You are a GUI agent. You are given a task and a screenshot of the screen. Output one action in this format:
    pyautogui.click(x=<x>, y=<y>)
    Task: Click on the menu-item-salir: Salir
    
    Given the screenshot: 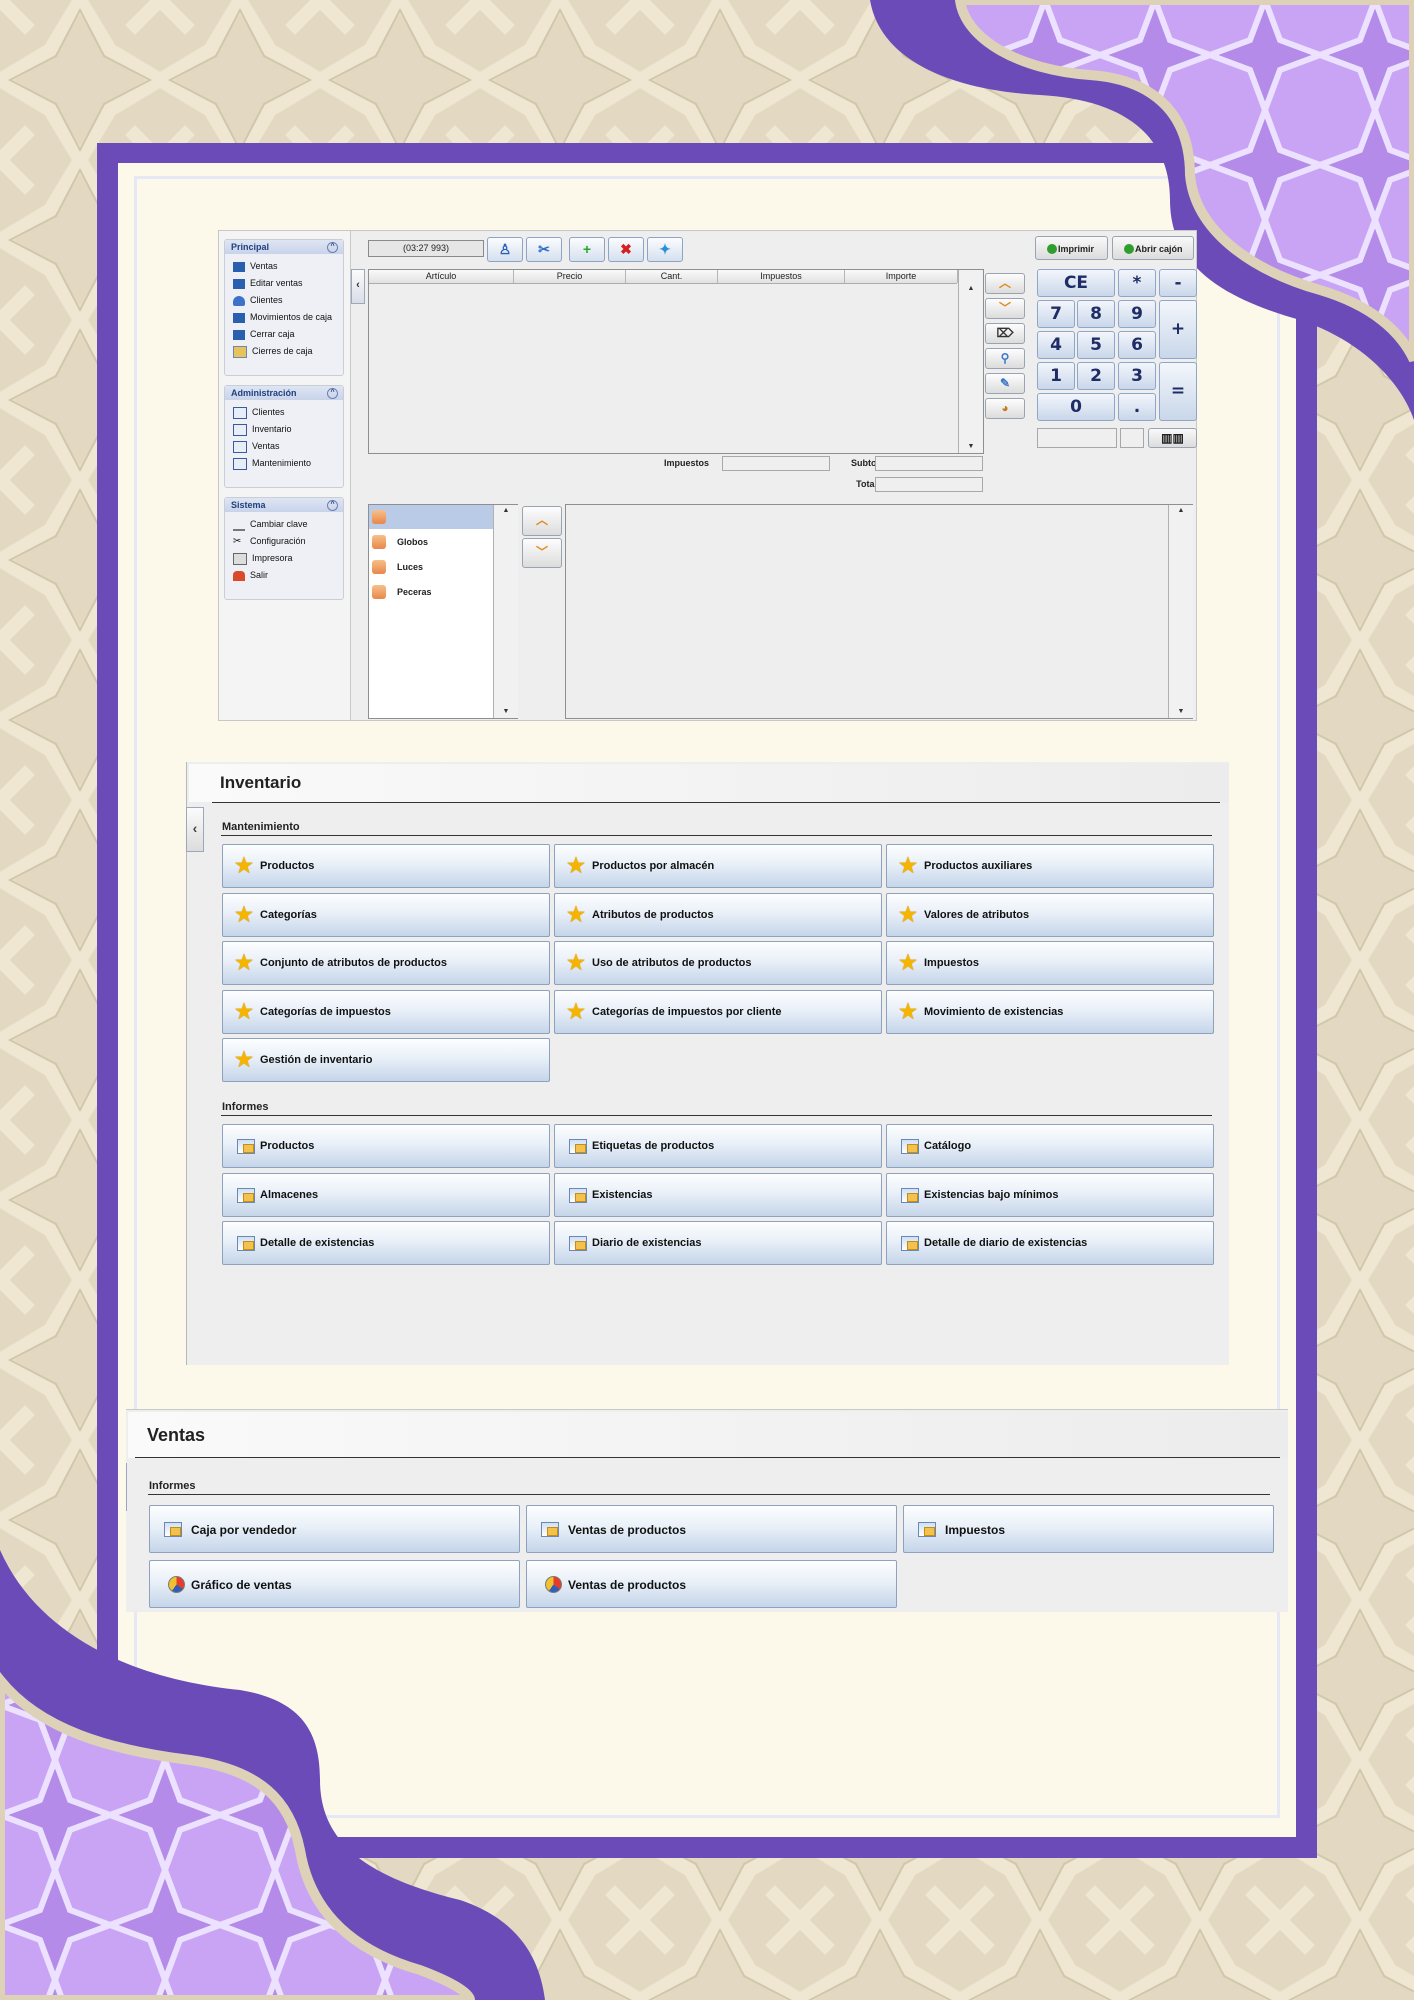 What is the action you would take?
    pyautogui.click(x=284, y=575)
    